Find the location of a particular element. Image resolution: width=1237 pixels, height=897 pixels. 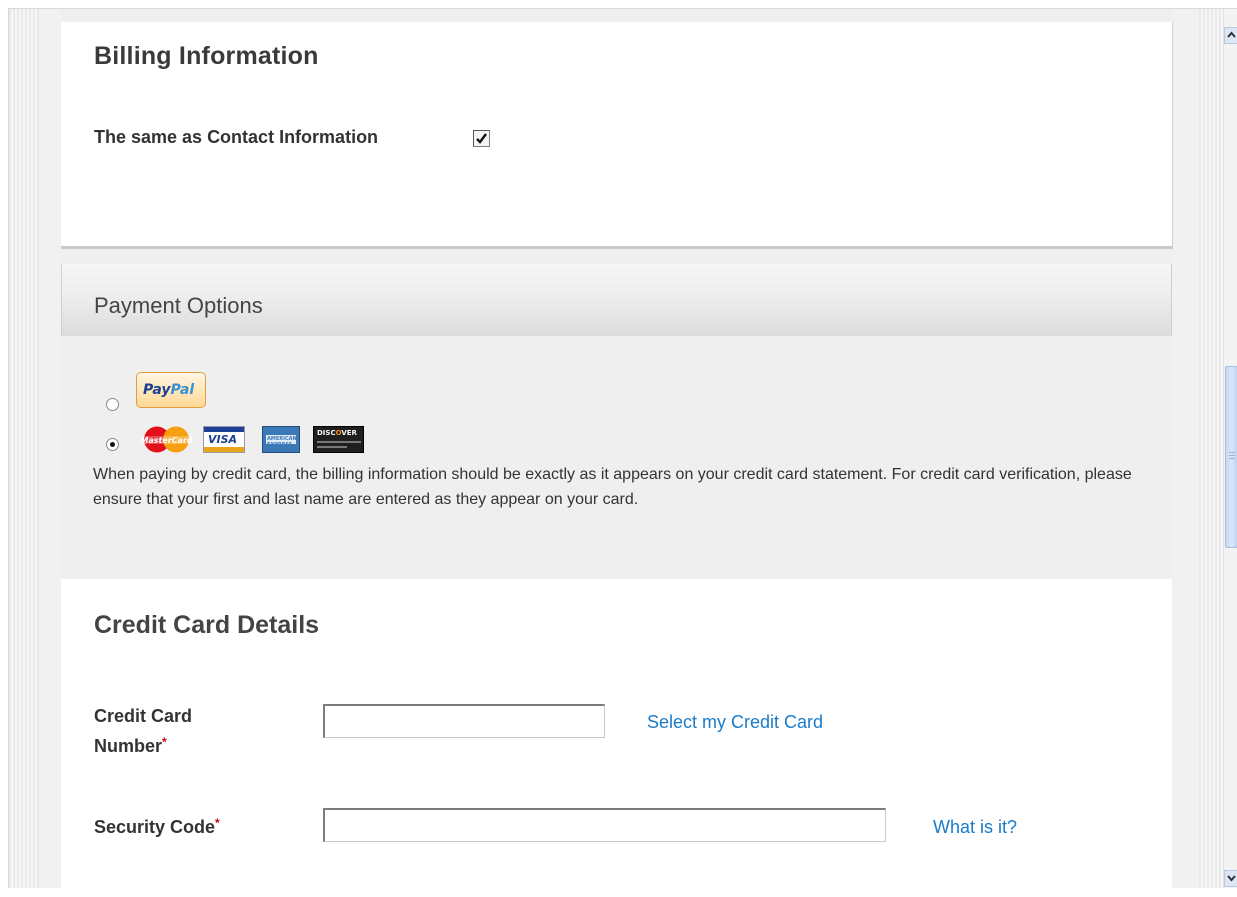

checkmark-icon is located at coordinates (481, 138).